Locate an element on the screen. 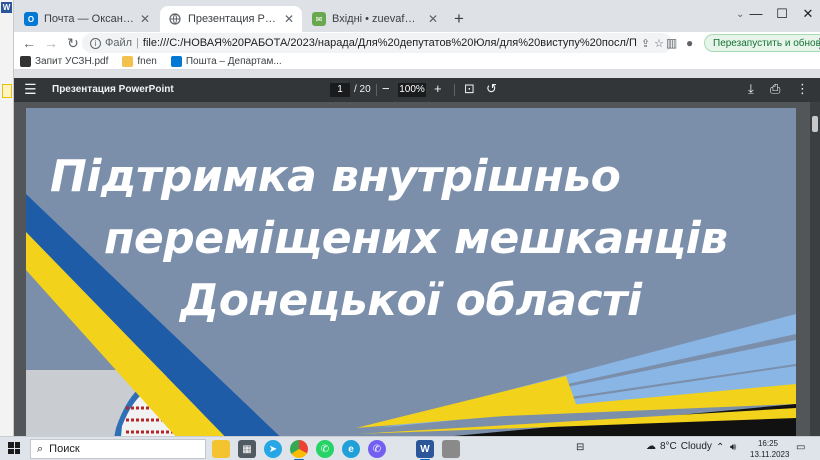 The image size is (820, 460). unknown-app-icon is located at coordinates (451, 449).